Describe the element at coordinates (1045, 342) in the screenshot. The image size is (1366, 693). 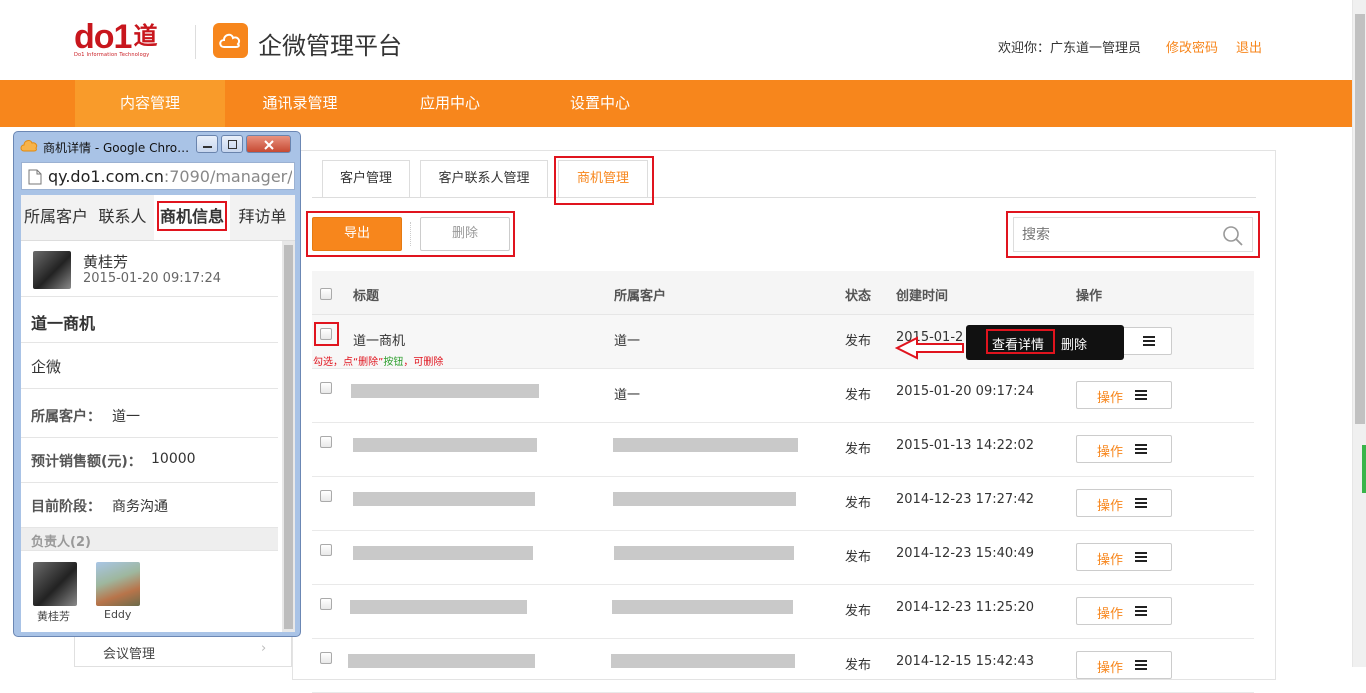
I see `row-action-popup: 查看详情 删除` at that location.